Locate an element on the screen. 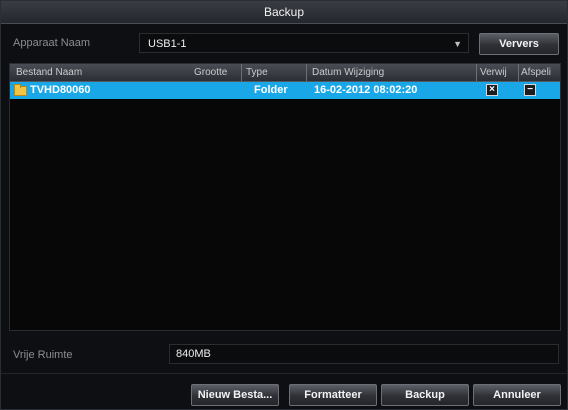  table-row: TVHD80060 Folder 16-02-2012 08:02:20 × − is located at coordinates (285, 90).